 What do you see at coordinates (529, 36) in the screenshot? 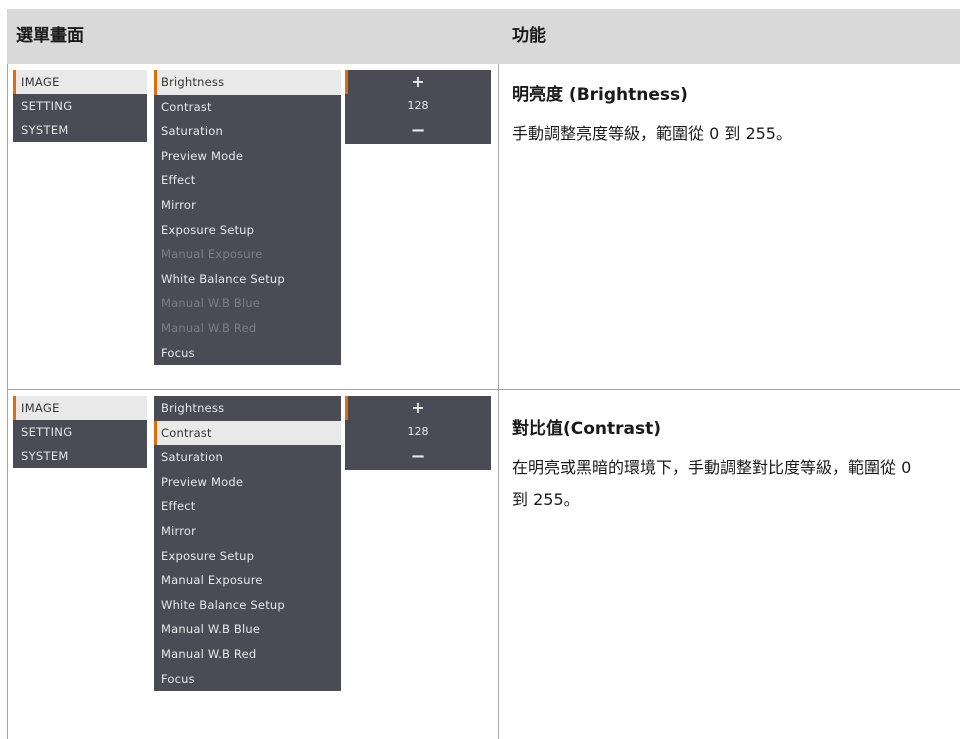
I see `header-function: 功能` at bounding box center [529, 36].